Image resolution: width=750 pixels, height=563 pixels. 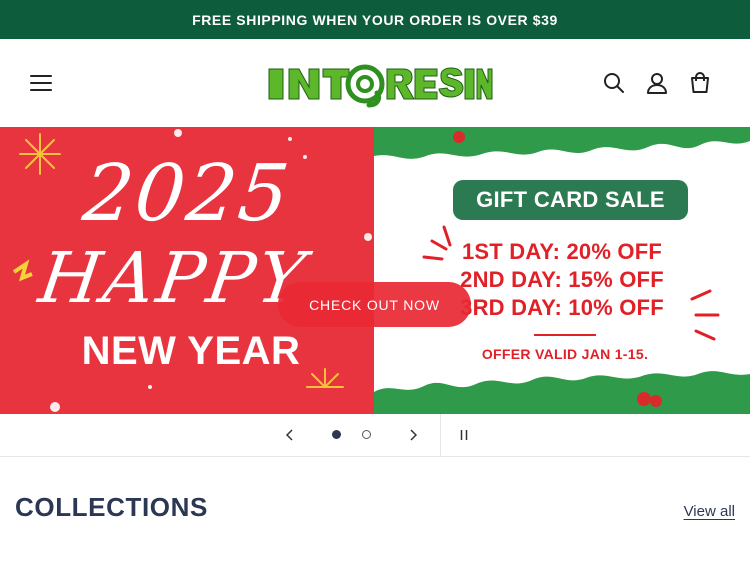 What do you see at coordinates (111, 507) in the screenshot?
I see `collections-heading: COLLECTIONS` at bounding box center [111, 507].